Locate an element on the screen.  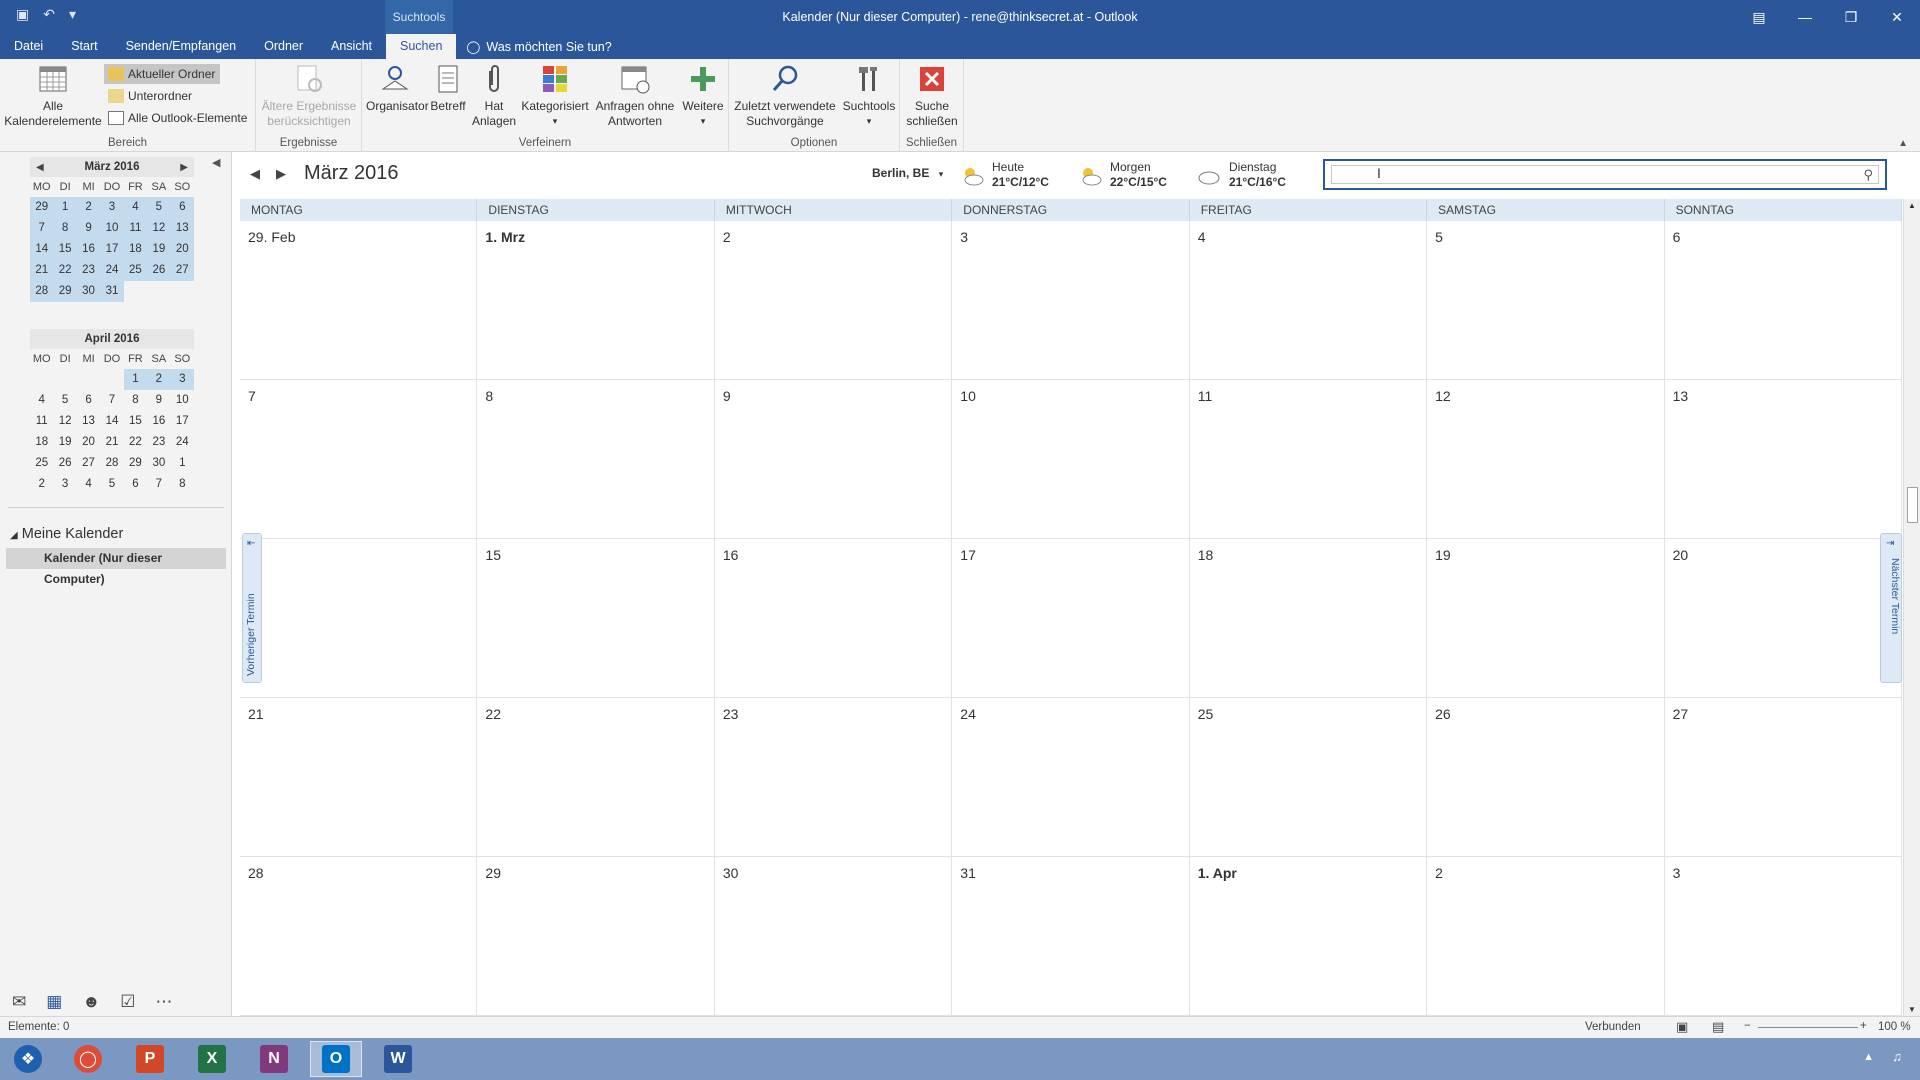
zoom-in-icon: + is located at coordinates (1863, 1026).